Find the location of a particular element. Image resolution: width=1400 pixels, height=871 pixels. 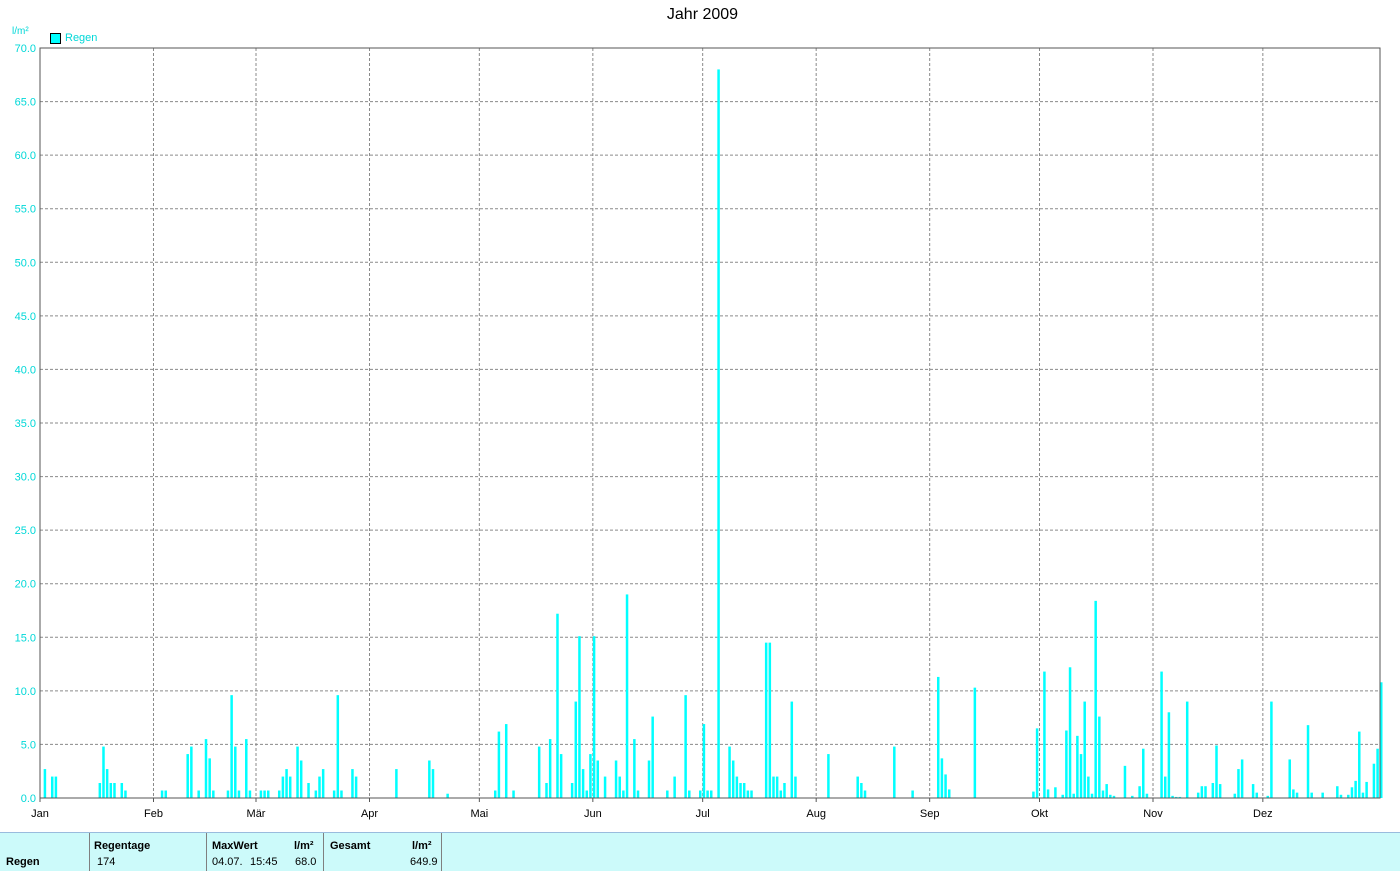

y-tick-label: 20.0 is located at coordinates (25, 585).